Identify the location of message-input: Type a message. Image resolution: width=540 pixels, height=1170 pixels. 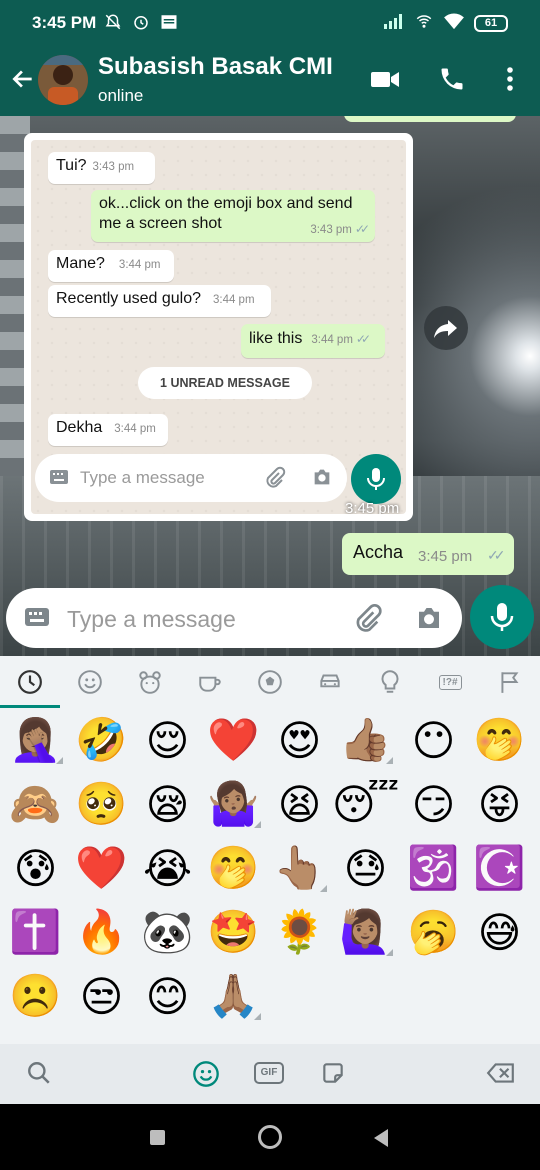
(151, 619).